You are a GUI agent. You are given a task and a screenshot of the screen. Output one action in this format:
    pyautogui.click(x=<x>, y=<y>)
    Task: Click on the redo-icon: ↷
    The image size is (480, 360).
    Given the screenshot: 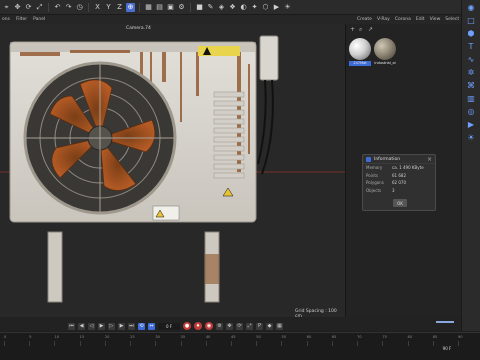 What is the action you would take?
    pyautogui.click(x=68, y=7)
    